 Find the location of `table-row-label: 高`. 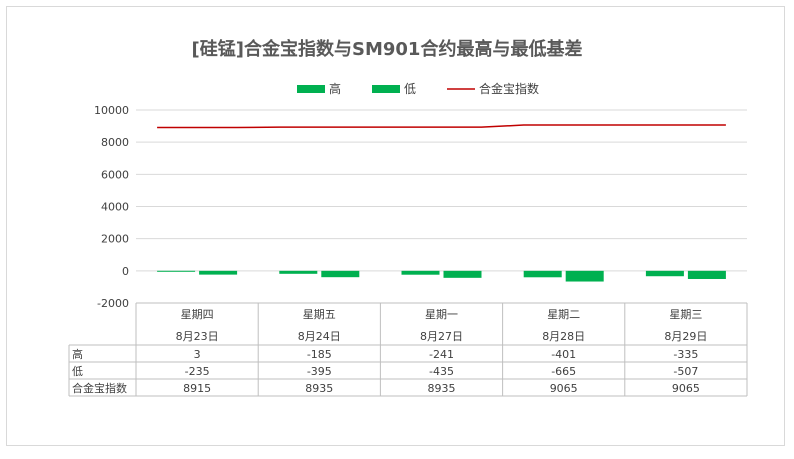

table-row-label: 高 is located at coordinates (77, 354).